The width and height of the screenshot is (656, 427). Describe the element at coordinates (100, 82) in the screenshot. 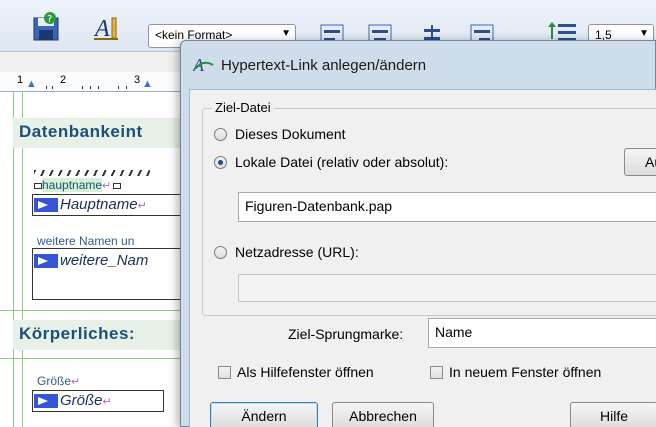

I see `horizontal-ruler: 1 ▲ 2 3 ▲` at that location.